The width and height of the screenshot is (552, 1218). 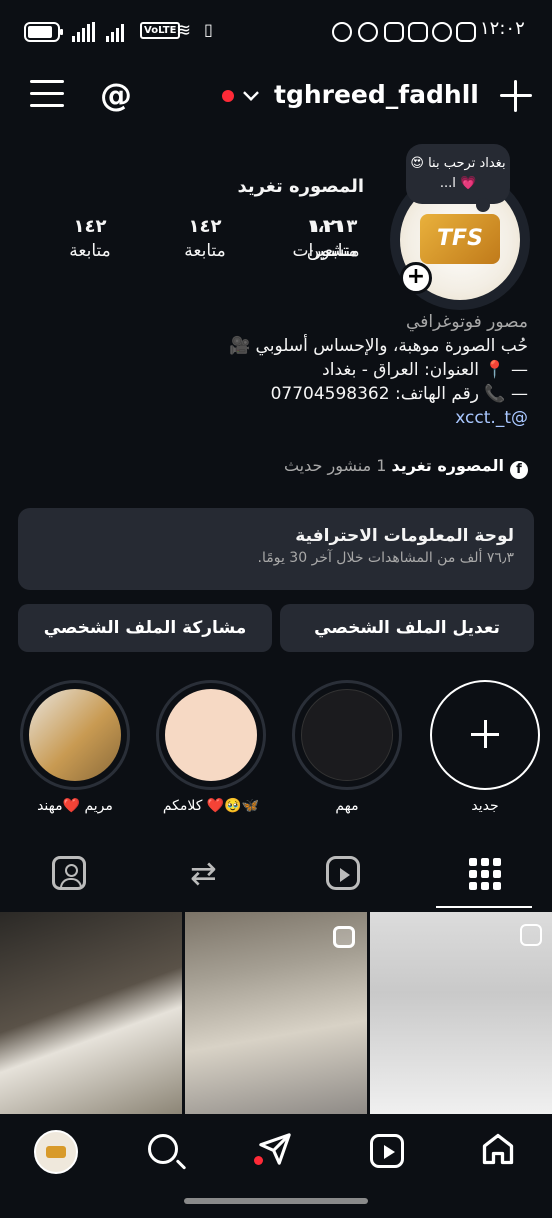 I want to click on search-icon, so click(x=163, y=1149).